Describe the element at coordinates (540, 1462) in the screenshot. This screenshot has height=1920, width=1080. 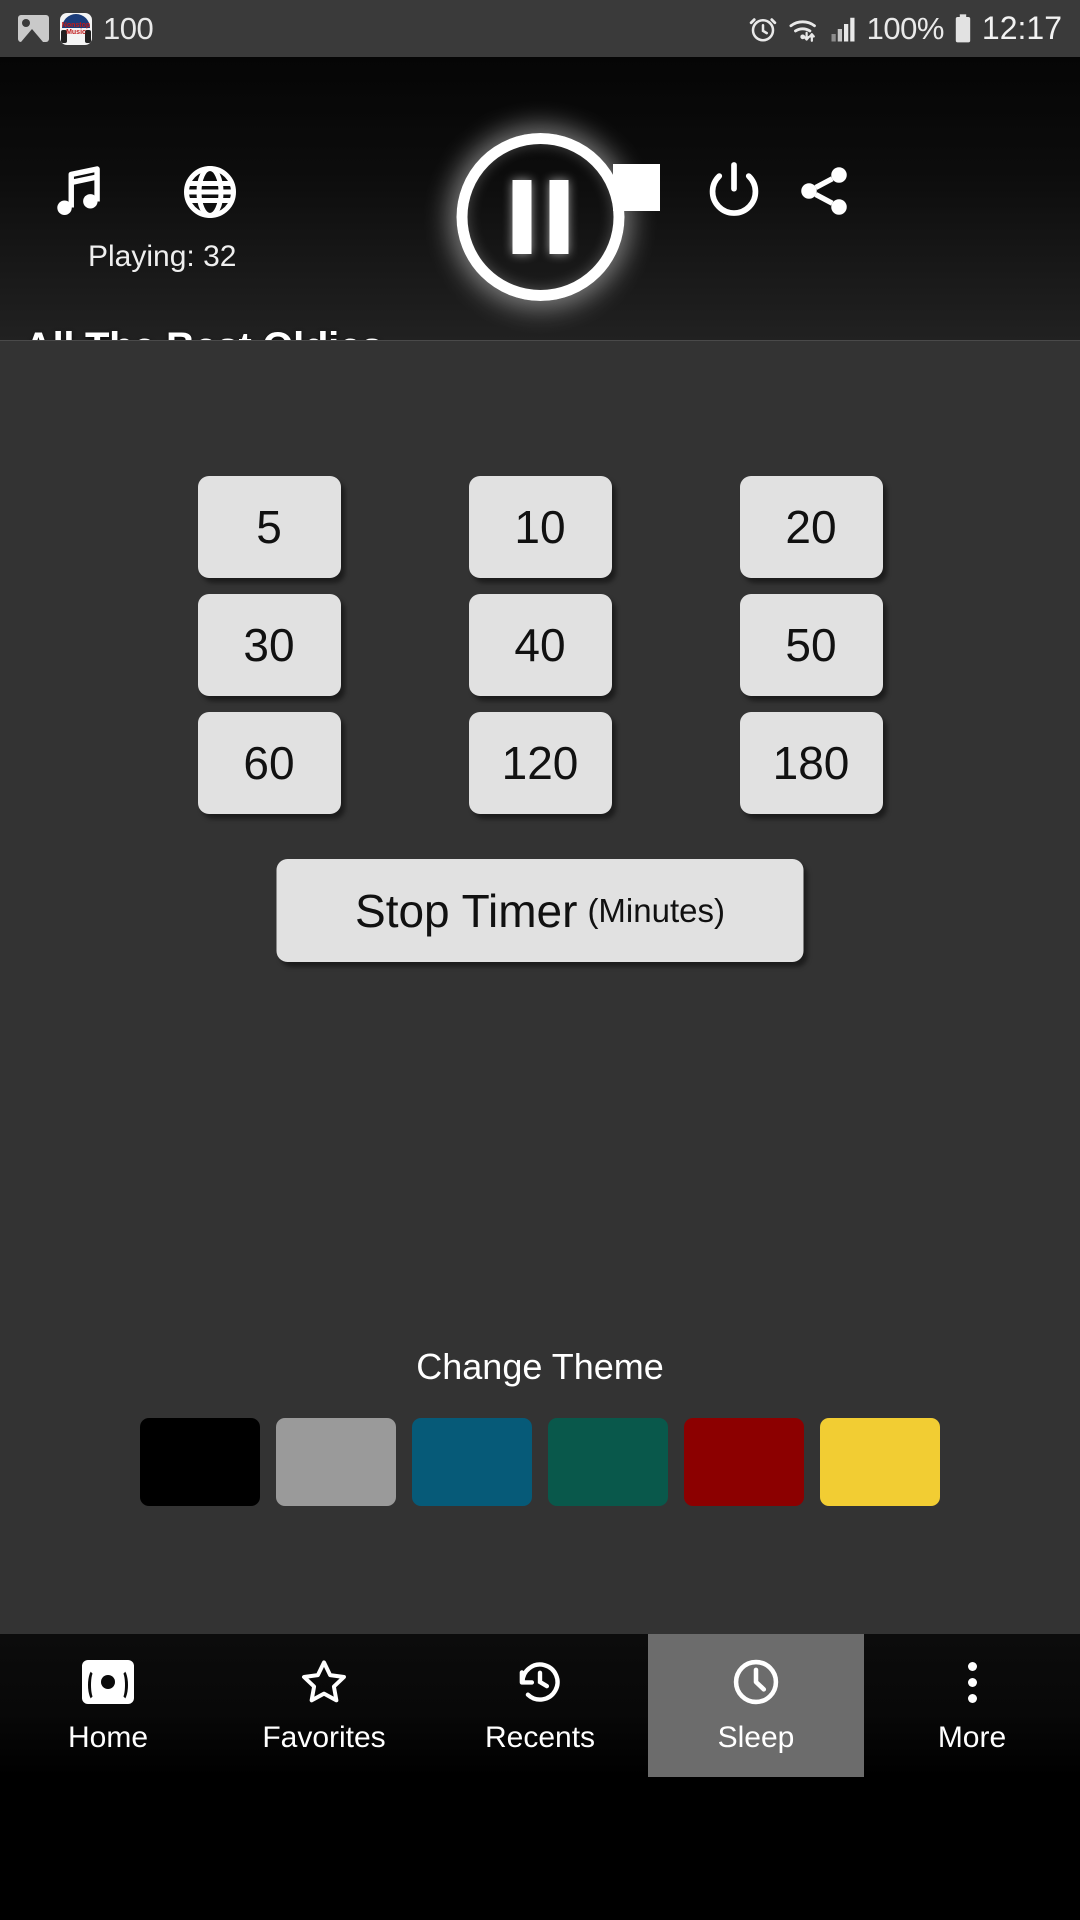
I see `theme-swatch-row` at that location.